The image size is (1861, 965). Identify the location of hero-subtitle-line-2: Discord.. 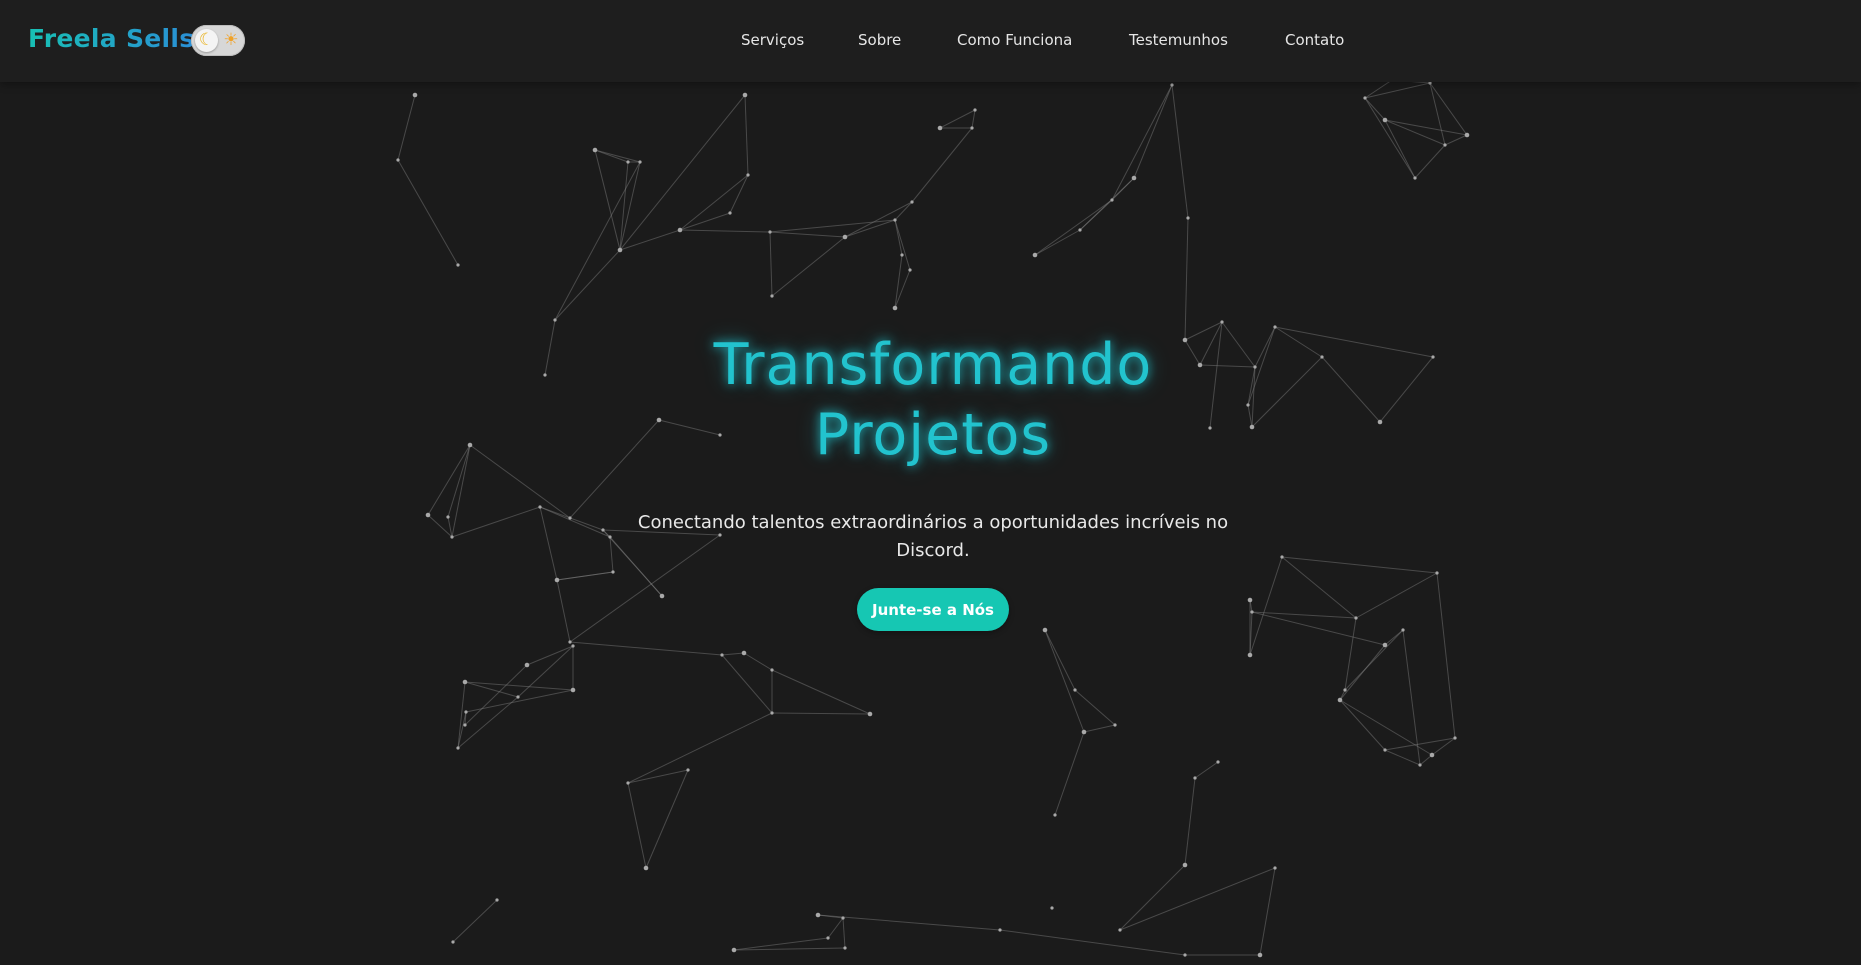
(933, 550).